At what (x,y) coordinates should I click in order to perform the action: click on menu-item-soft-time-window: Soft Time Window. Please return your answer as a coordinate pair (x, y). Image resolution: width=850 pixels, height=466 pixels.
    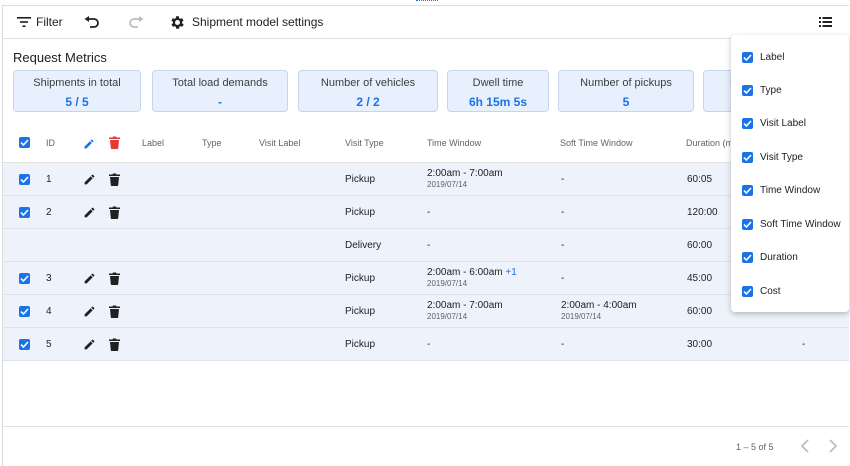
    Looking at the image, I should click on (790, 224).